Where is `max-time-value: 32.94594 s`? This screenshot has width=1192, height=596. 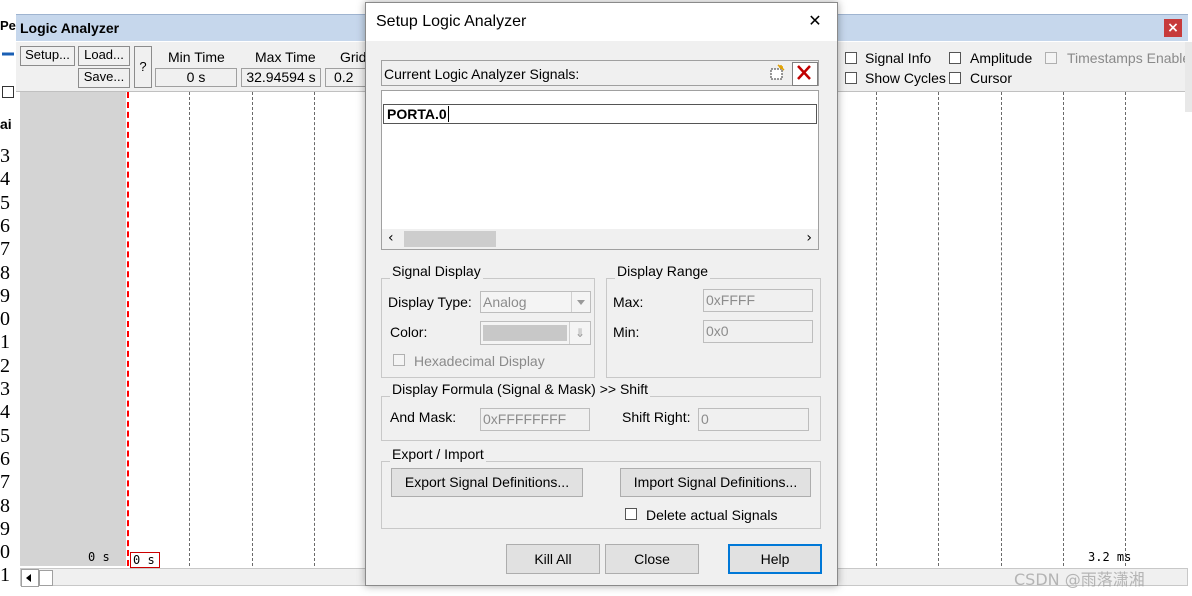 max-time-value: 32.94594 s is located at coordinates (281, 77).